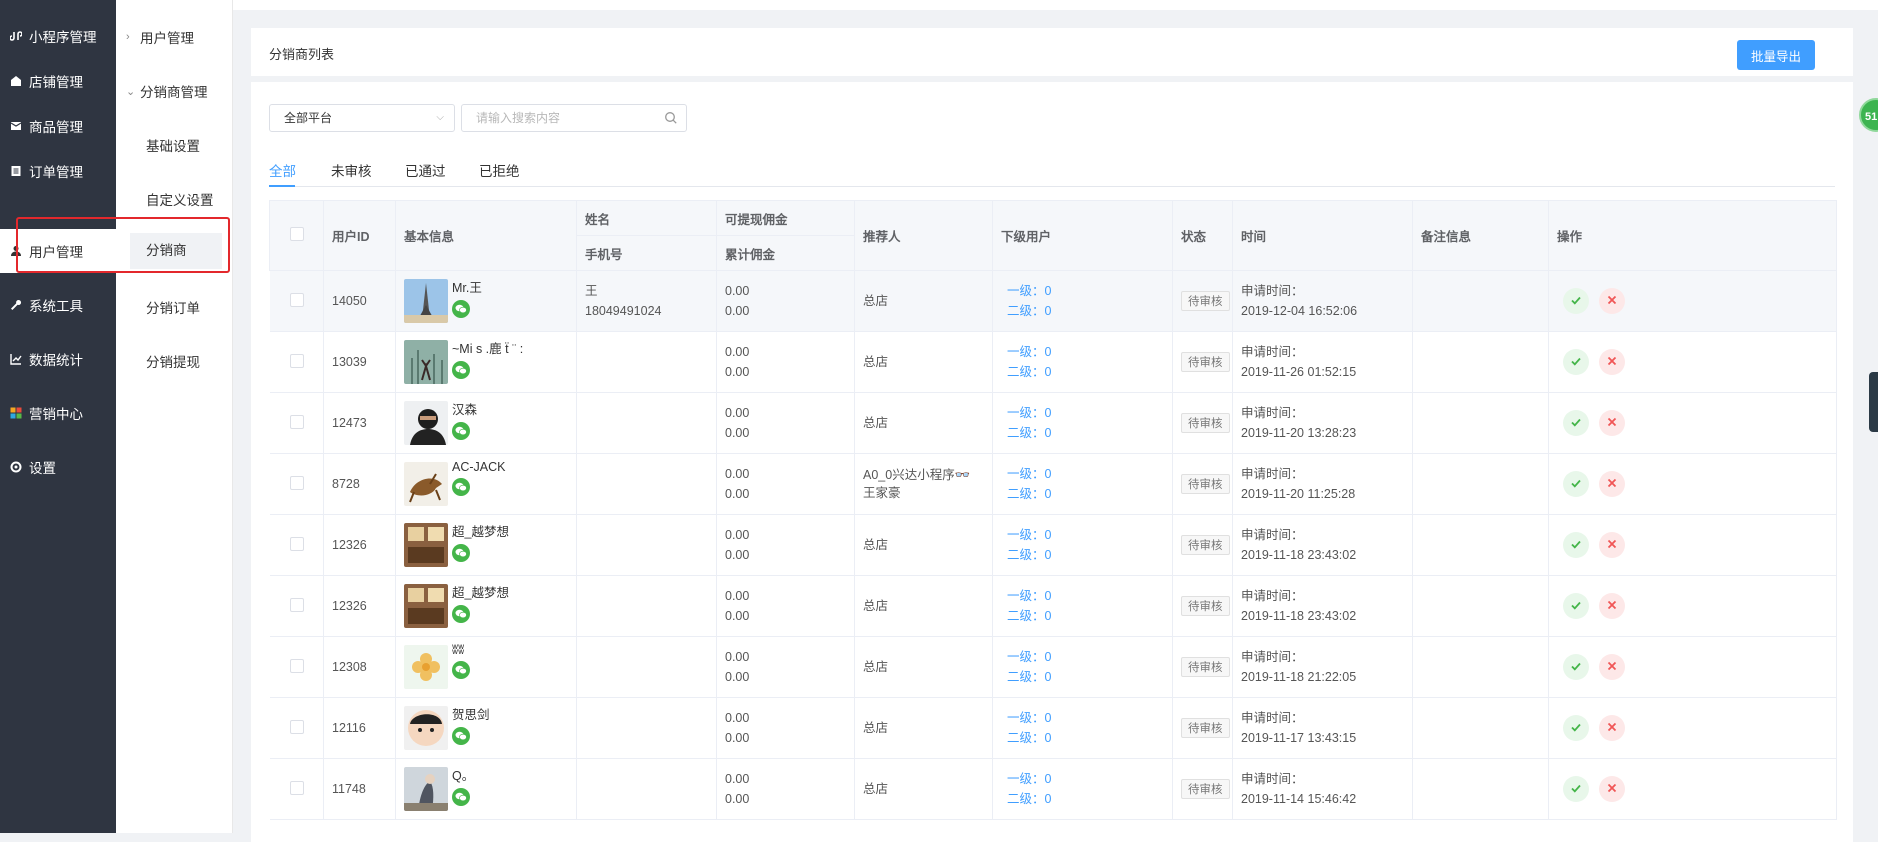 Image resolution: width=1878 pixels, height=842 pixels. What do you see at coordinates (591, 291) in the screenshot?
I see `real-name: 王` at bounding box center [591, 291].